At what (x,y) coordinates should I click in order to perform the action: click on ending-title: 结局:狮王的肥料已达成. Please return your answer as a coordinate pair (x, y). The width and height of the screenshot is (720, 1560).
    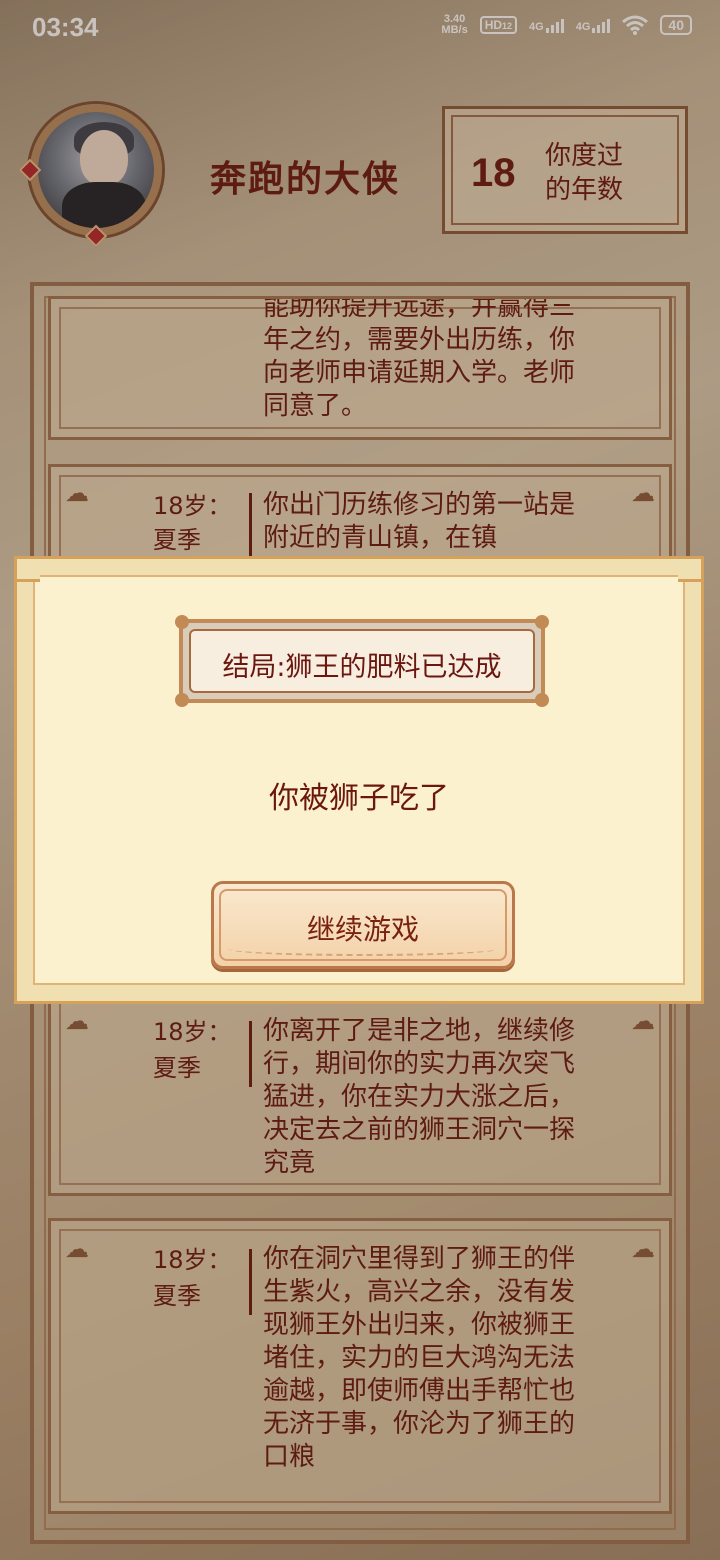
    Looking at the image, I should click on (362, 667).